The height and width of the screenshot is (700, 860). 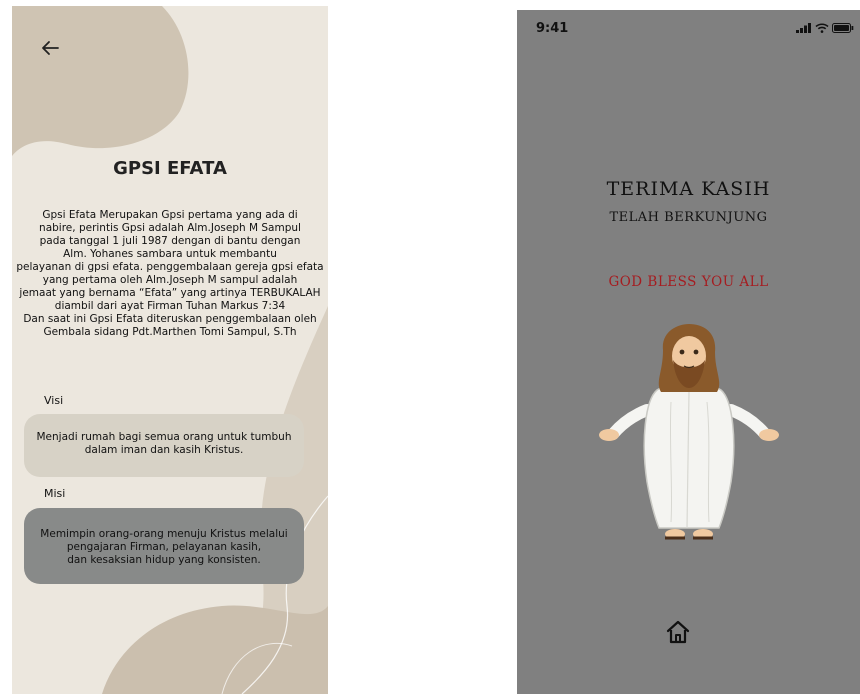 I want to click on status-icons, so click(x=825, y=28).